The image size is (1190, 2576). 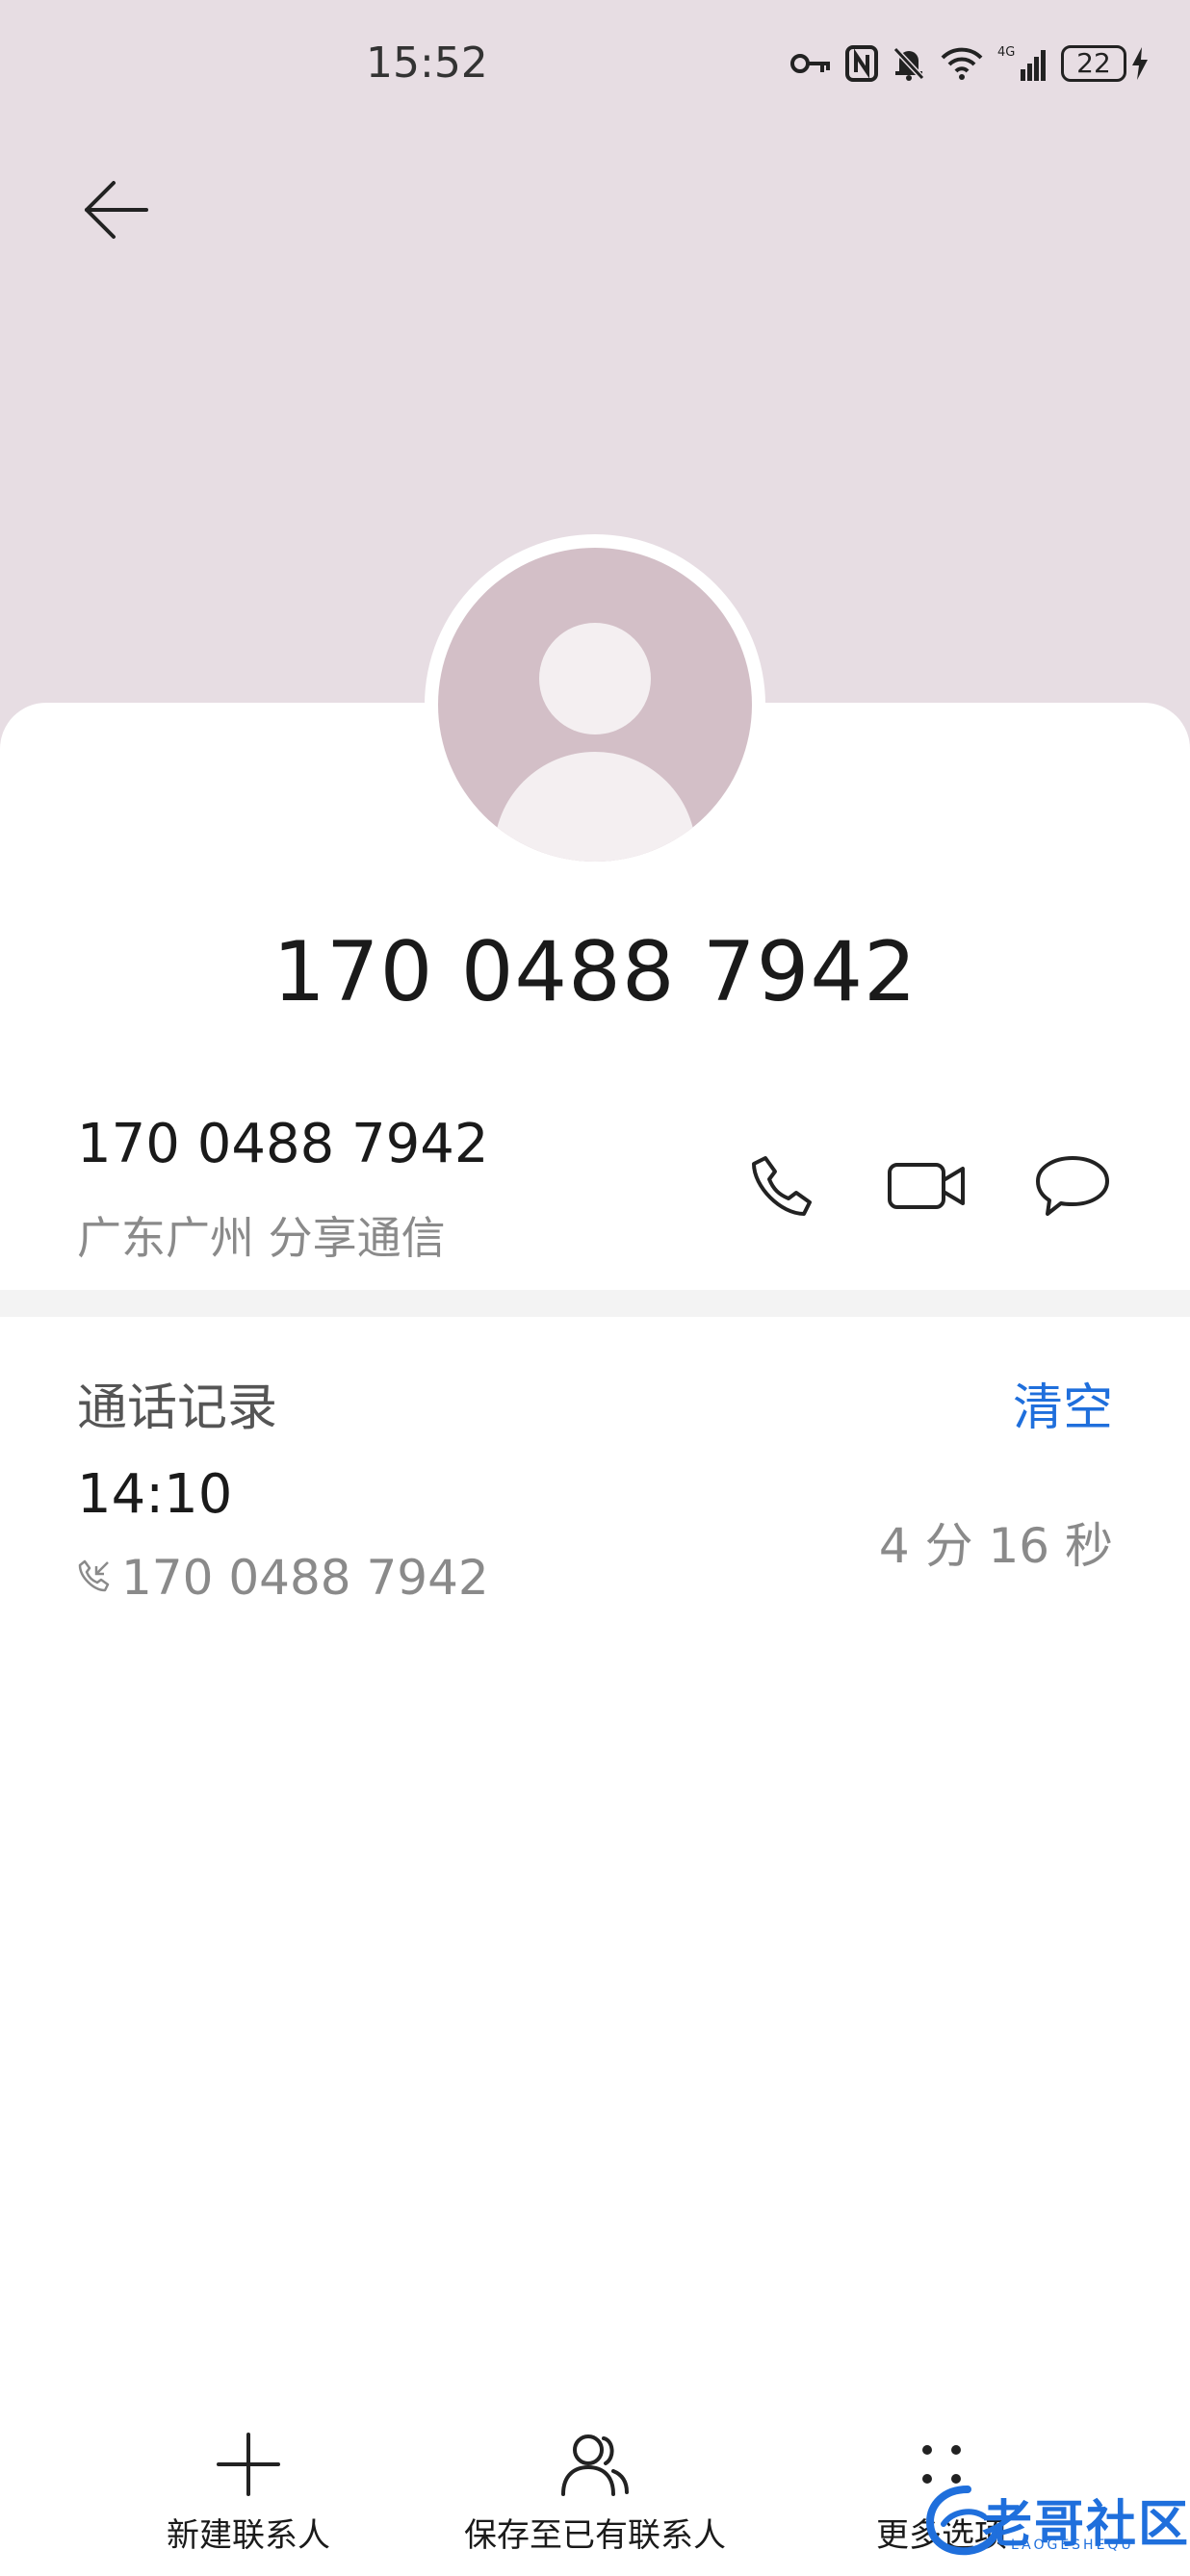 I want to click on call-button, so click(x=782, y=1188).